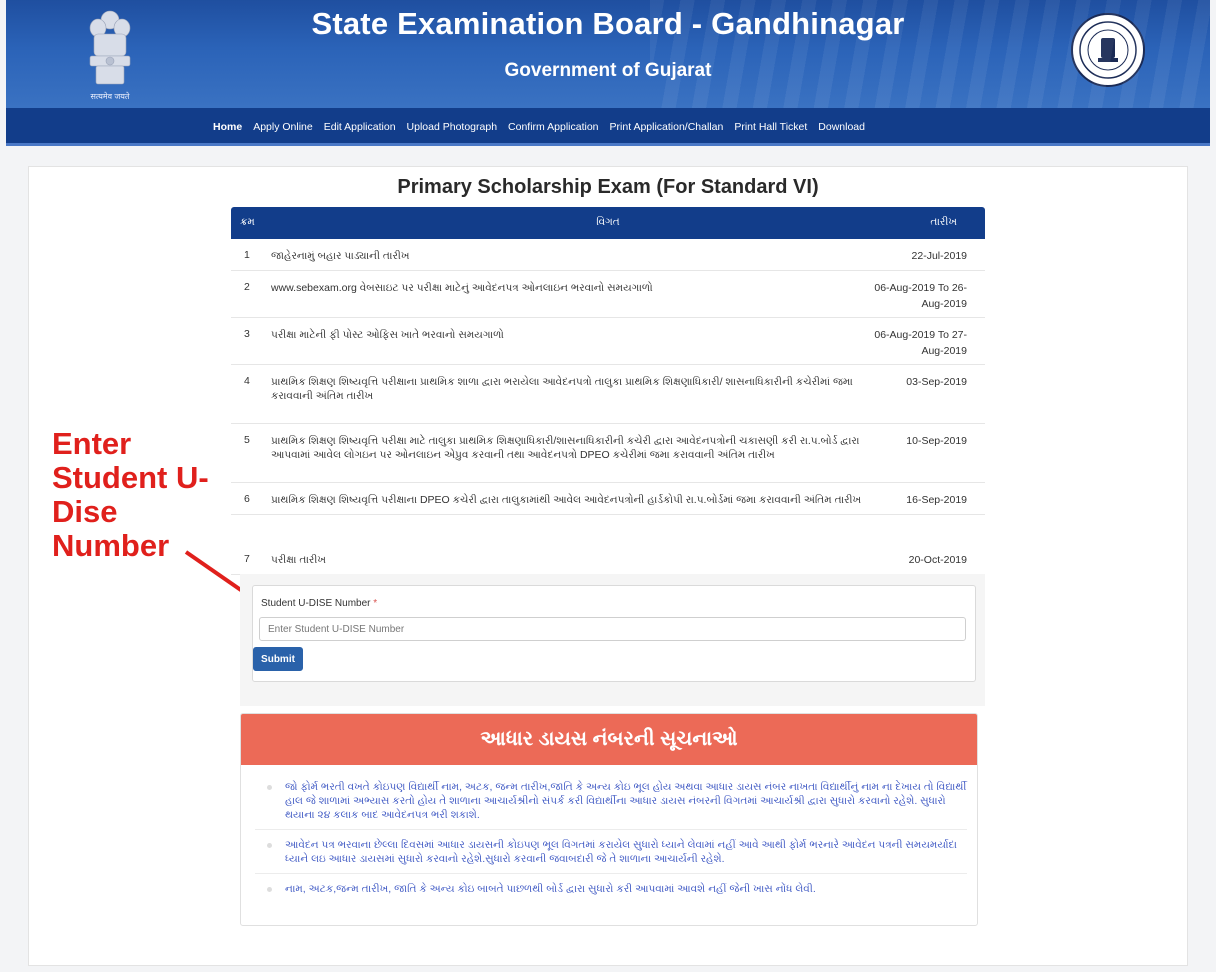 Image resolution: width=1216 pixels, height=972 pixels. Describe the element at coordinates (375, 603) in the screenshot. I see `required-mark: *` at that location.